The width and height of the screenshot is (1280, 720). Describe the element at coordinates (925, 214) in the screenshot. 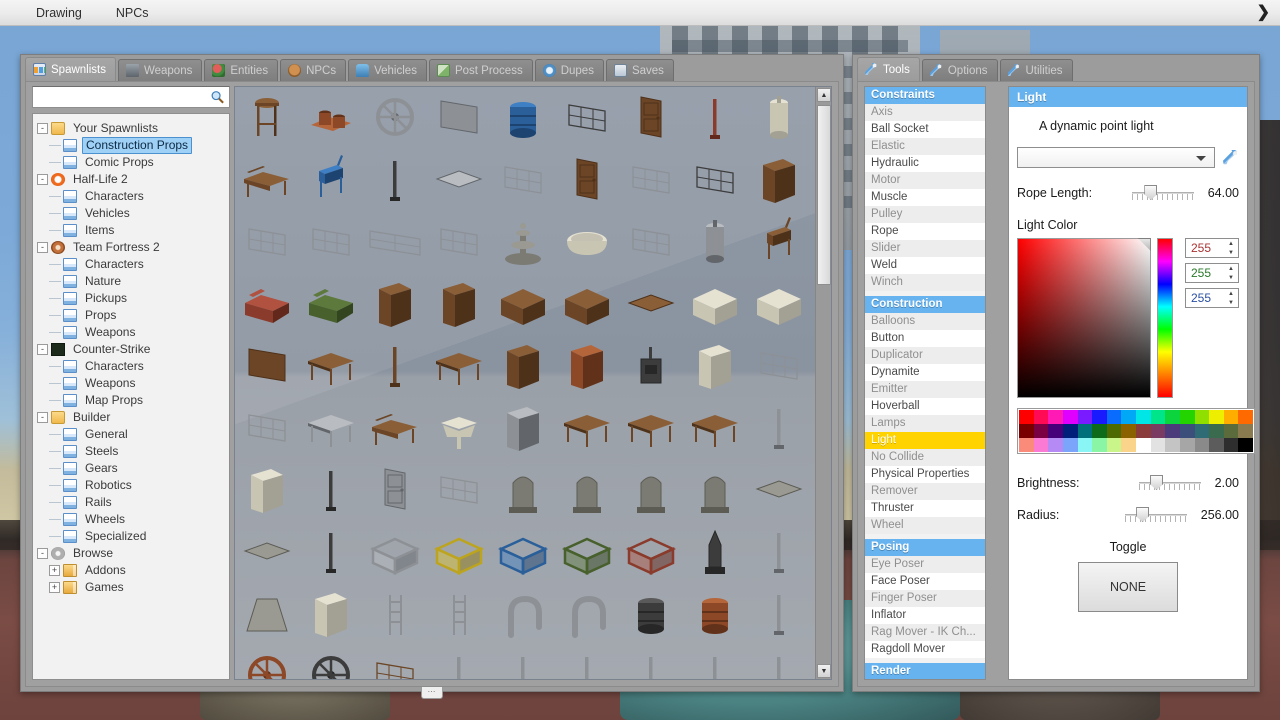

I see `tool-item-pulley: Pulley` at that location.